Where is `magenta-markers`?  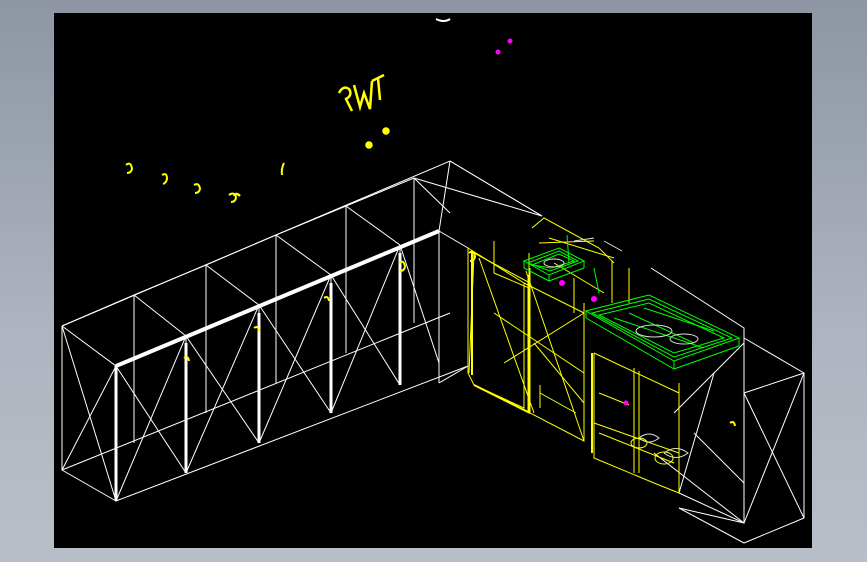 magenta-markers is located at coordinates (562, 222).